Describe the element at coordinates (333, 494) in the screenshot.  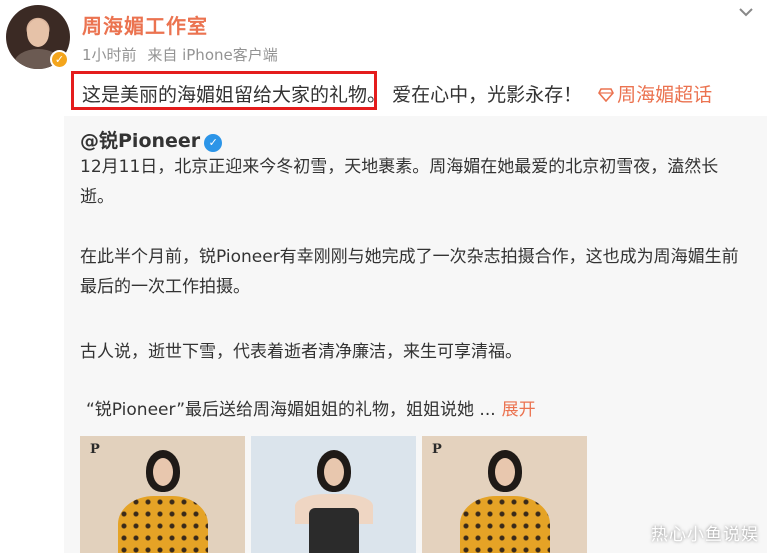
I see `photo-thumbnail` at that location.